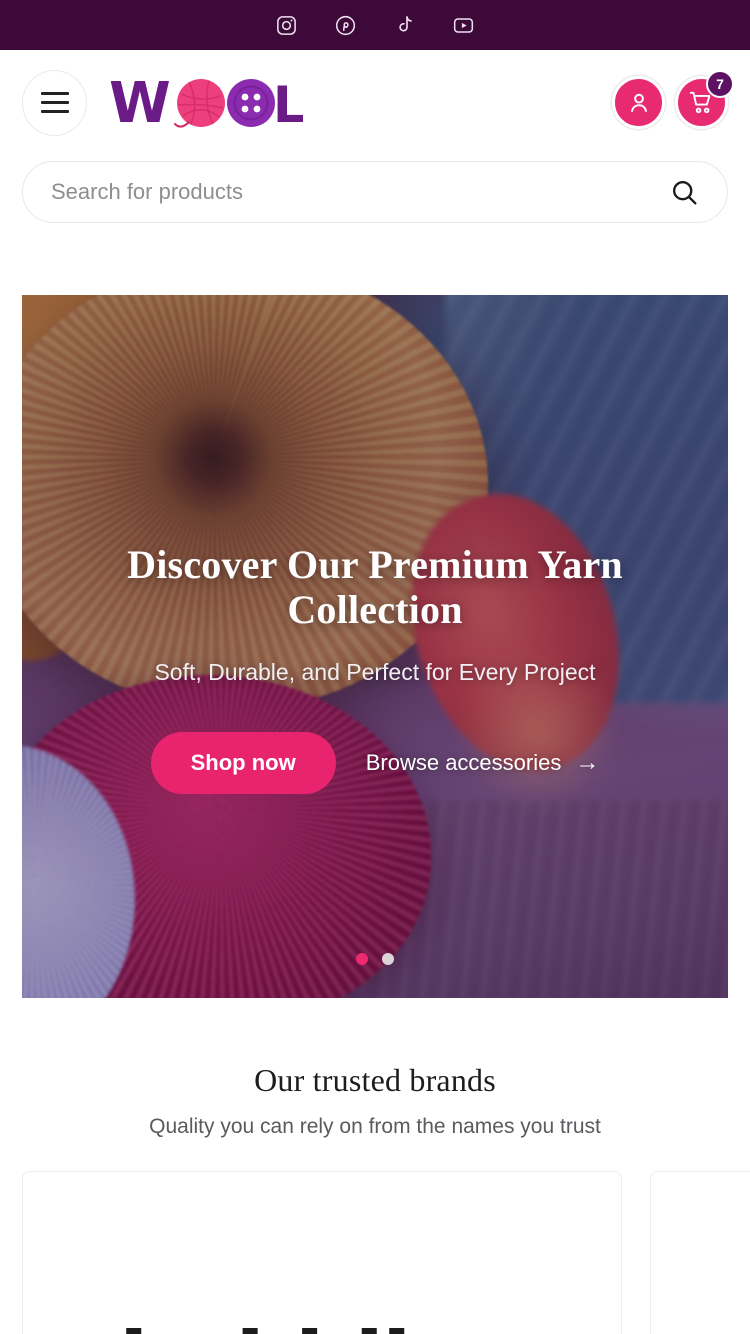 This screenshot has height=1334, width=750. Describe the element at coordinates (375, 25) in the screenshot. I see `social-top-bar` at that location.